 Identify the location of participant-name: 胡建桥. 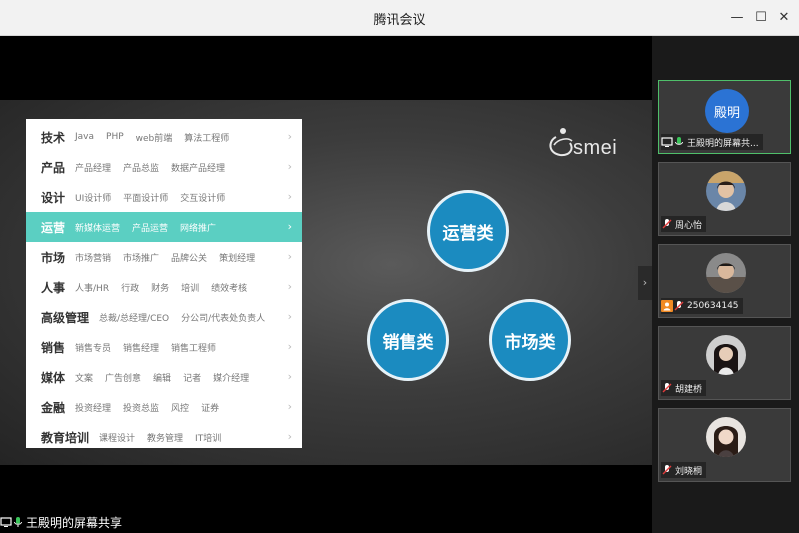
(689, 389).